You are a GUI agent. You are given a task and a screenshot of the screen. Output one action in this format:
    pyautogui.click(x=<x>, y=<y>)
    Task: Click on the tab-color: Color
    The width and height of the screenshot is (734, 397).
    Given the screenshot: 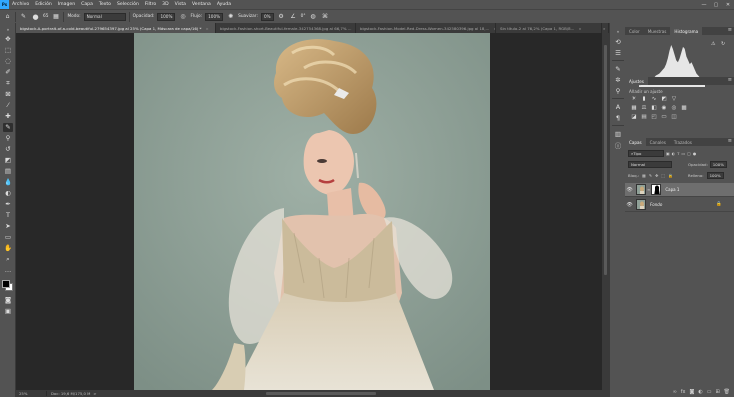 What is the action you would take?
    pyautogui.click(x=634, y=31)
    